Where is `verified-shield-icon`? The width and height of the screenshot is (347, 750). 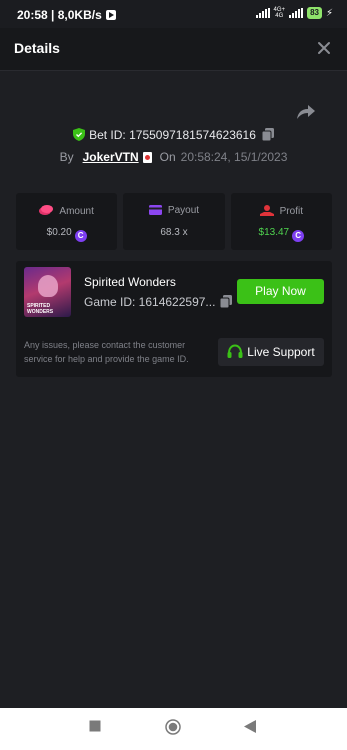
verified-shield-icon is located at coordinates (79, 134).